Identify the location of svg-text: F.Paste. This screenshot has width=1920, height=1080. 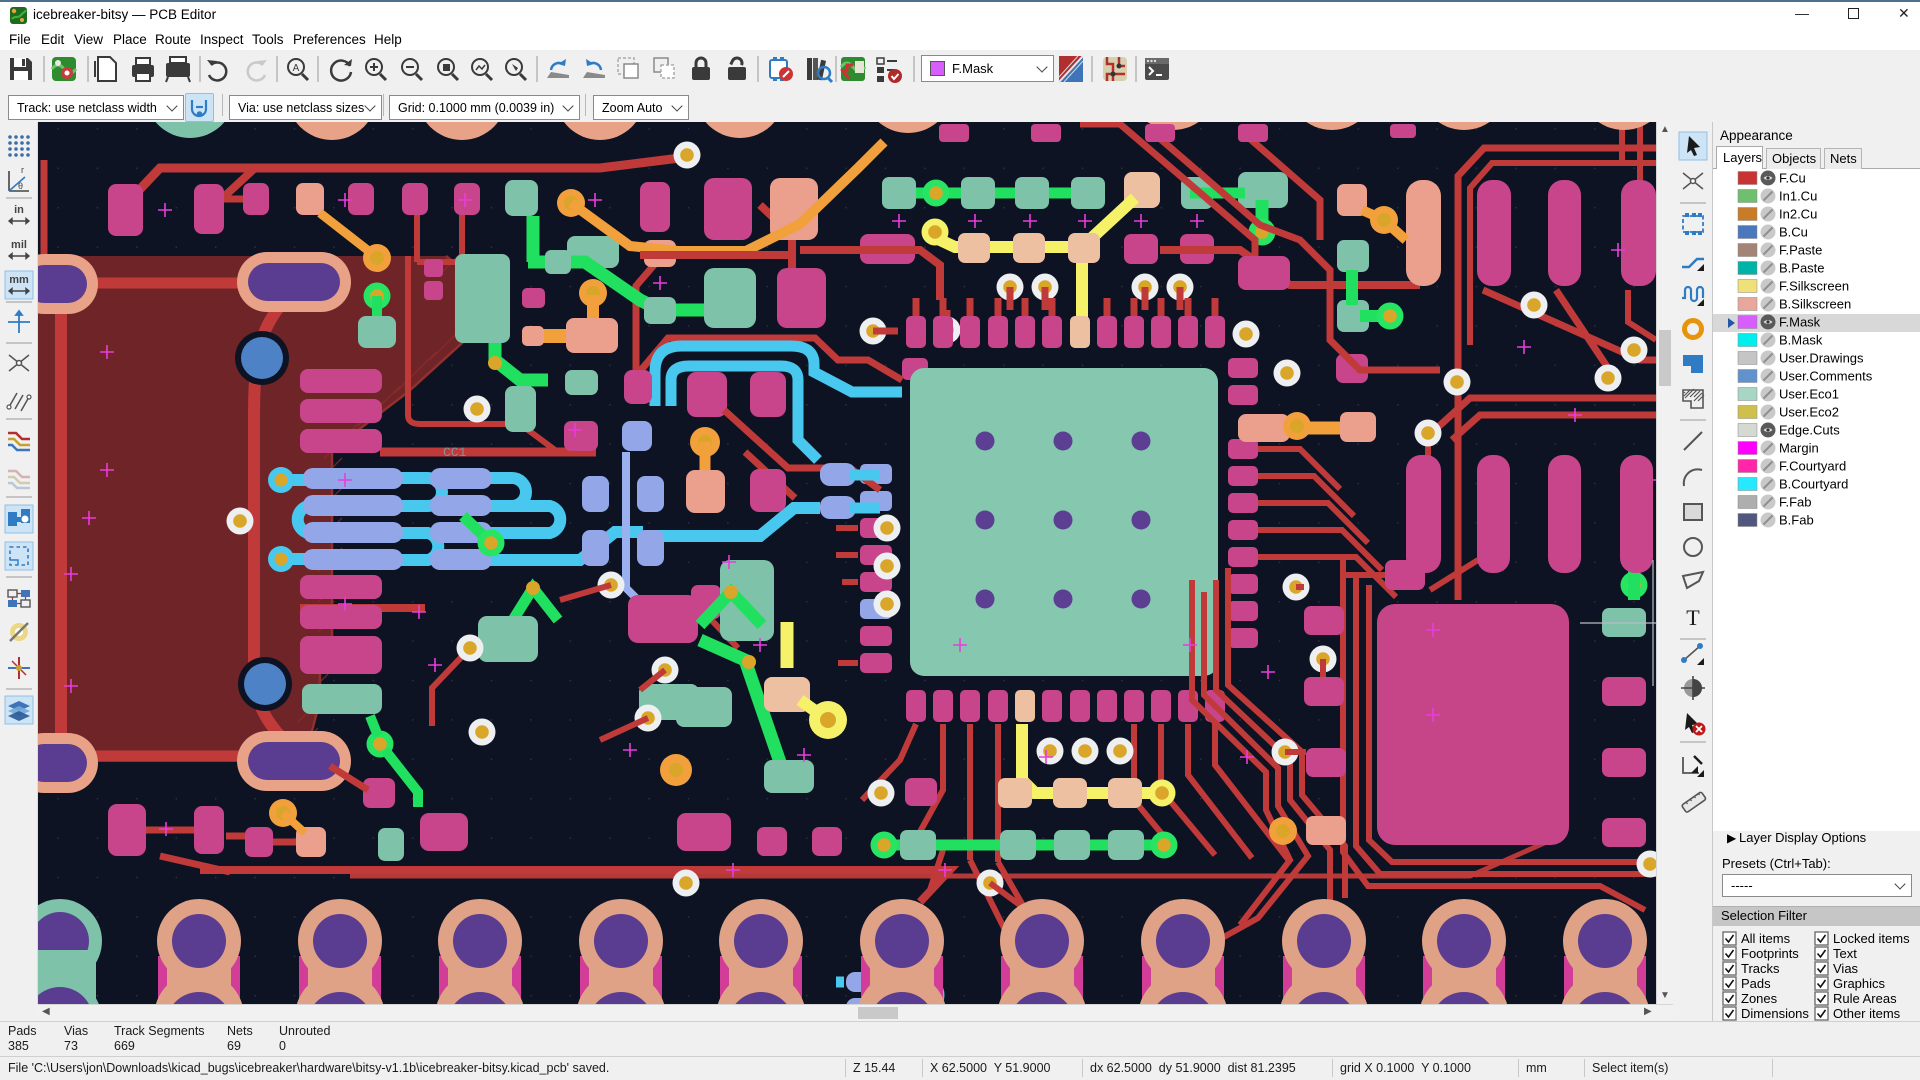
(1800, 250).